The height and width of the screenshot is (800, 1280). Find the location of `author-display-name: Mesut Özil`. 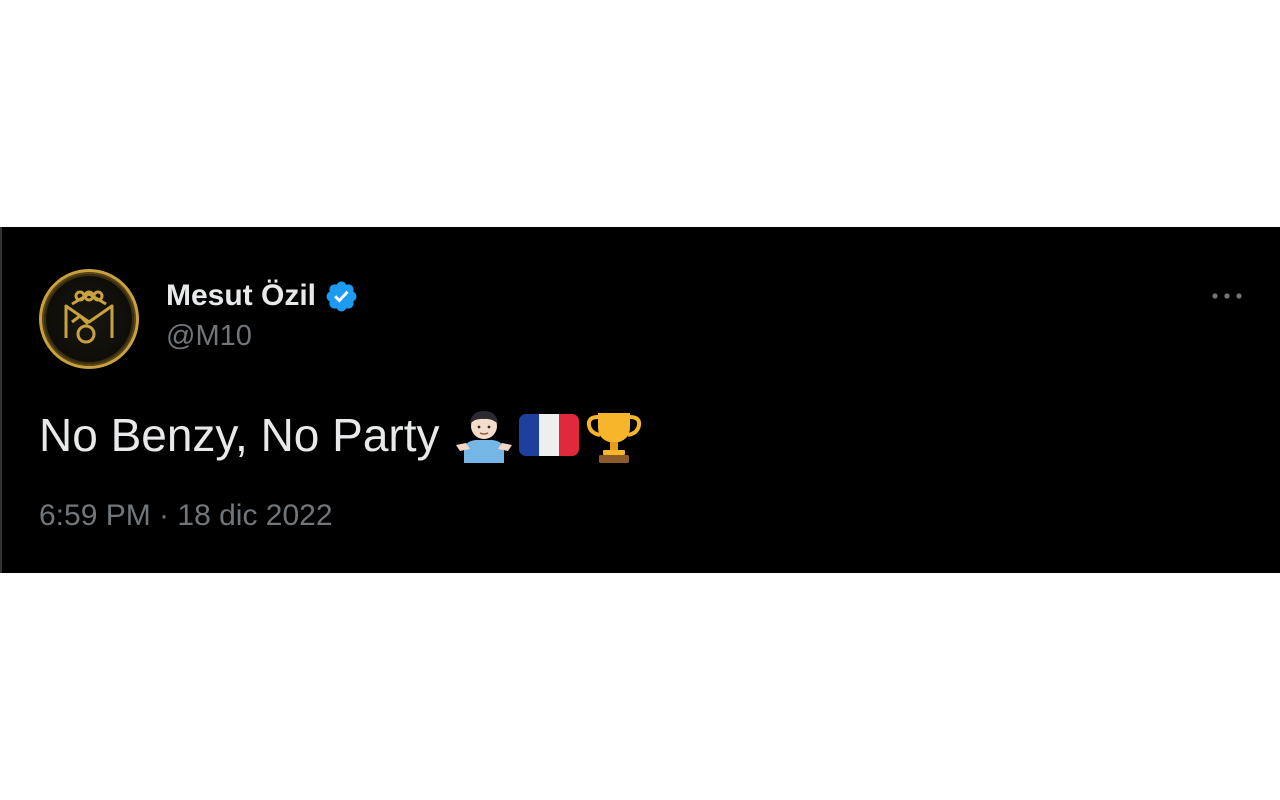

author-display-name: Mesut Özil is located at coordinates (262, 296).